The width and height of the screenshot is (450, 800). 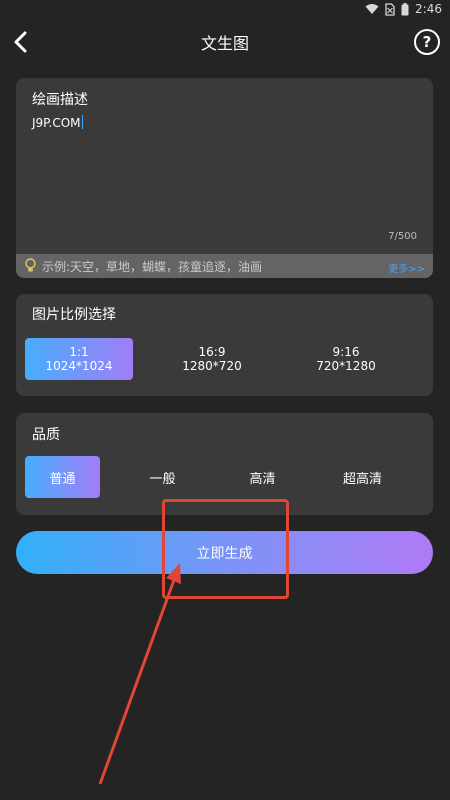 What do you see at coordinates (139, 674) in the screenshot?
I see `annotation-arrow` at bounding box center [139, 674].